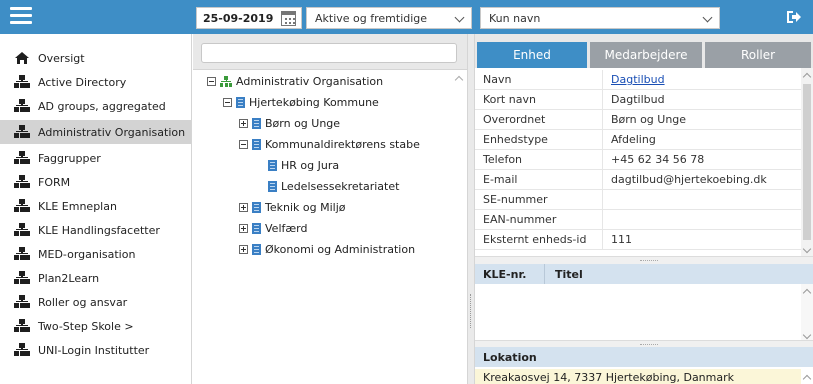  Describe the element at coordinates (87, 254) in the screenshot. I see `sidebar-item-label: MED-organisation` at that location.